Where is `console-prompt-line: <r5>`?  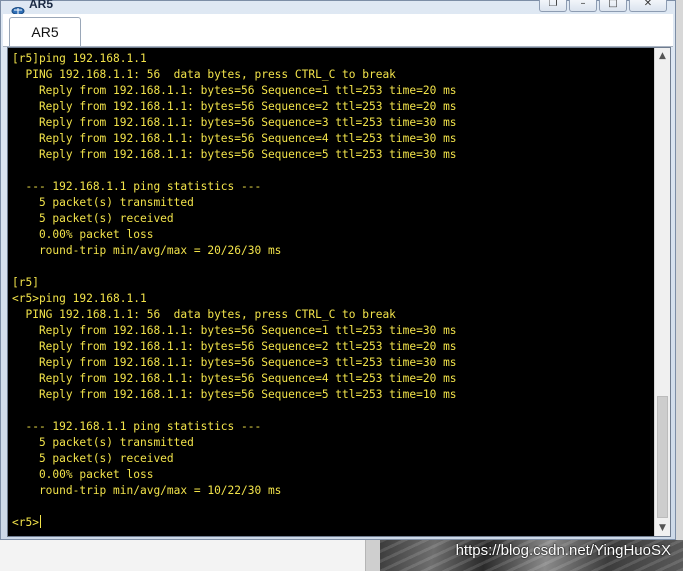 console-prompt-line: <r5> is located at coordinates (332, 523).